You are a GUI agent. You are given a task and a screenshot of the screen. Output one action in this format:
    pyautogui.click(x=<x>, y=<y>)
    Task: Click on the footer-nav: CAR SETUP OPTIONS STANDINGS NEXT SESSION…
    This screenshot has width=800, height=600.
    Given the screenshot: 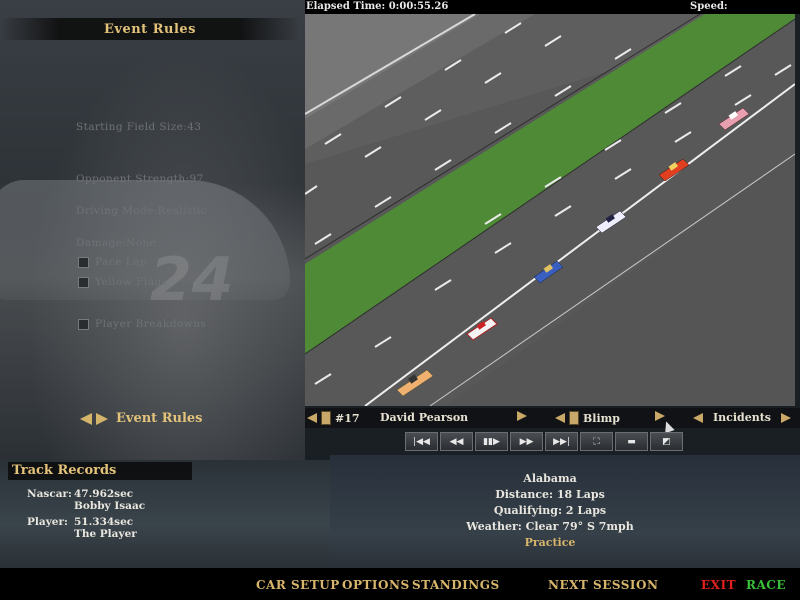 What is the action you would take?
    pyautogui.click(x=400, y=584)
    